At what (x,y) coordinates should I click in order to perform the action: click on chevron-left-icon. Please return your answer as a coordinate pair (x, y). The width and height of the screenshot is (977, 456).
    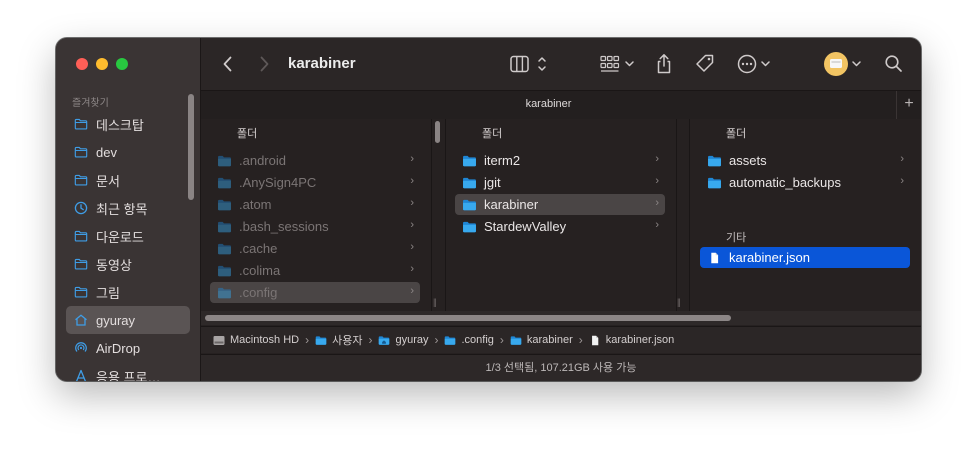
    Looking at the image, I should click on (227, 64).